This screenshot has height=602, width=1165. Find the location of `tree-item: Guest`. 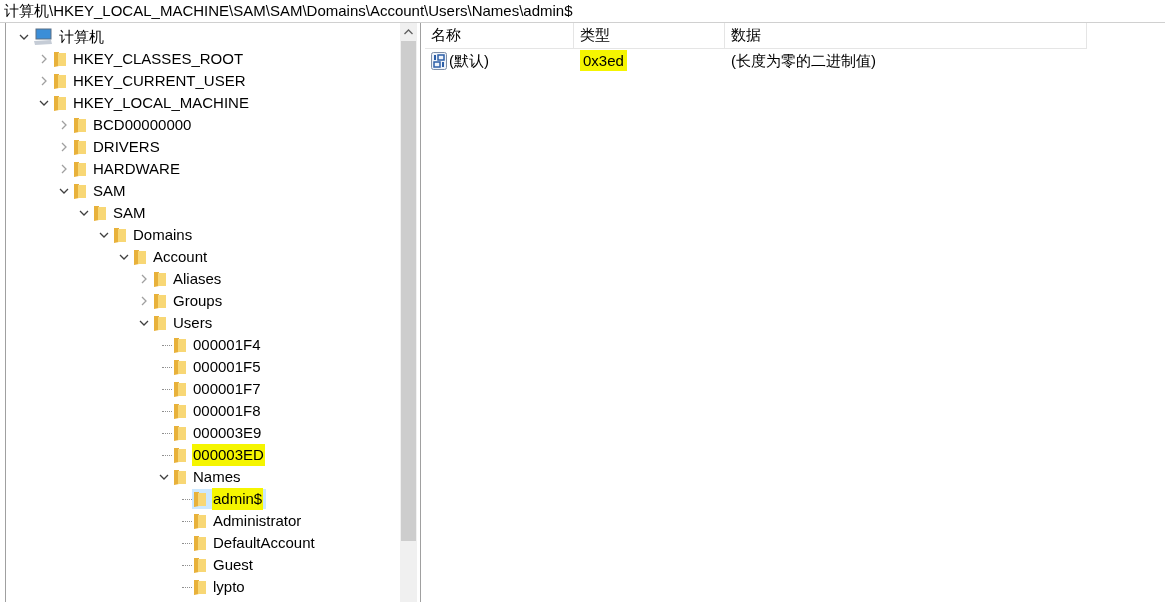

tree-item: Guest is located at coordinates (225, 565).